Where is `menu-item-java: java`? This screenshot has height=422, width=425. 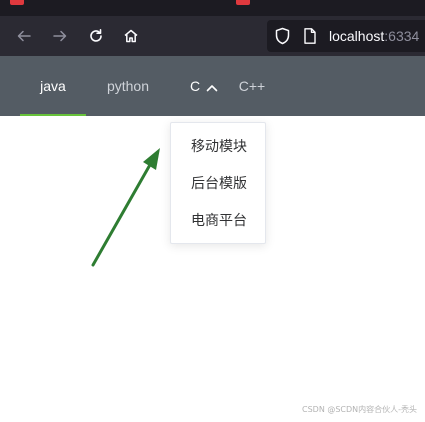
menu-item-java: java is located at coordinates (53, 86).